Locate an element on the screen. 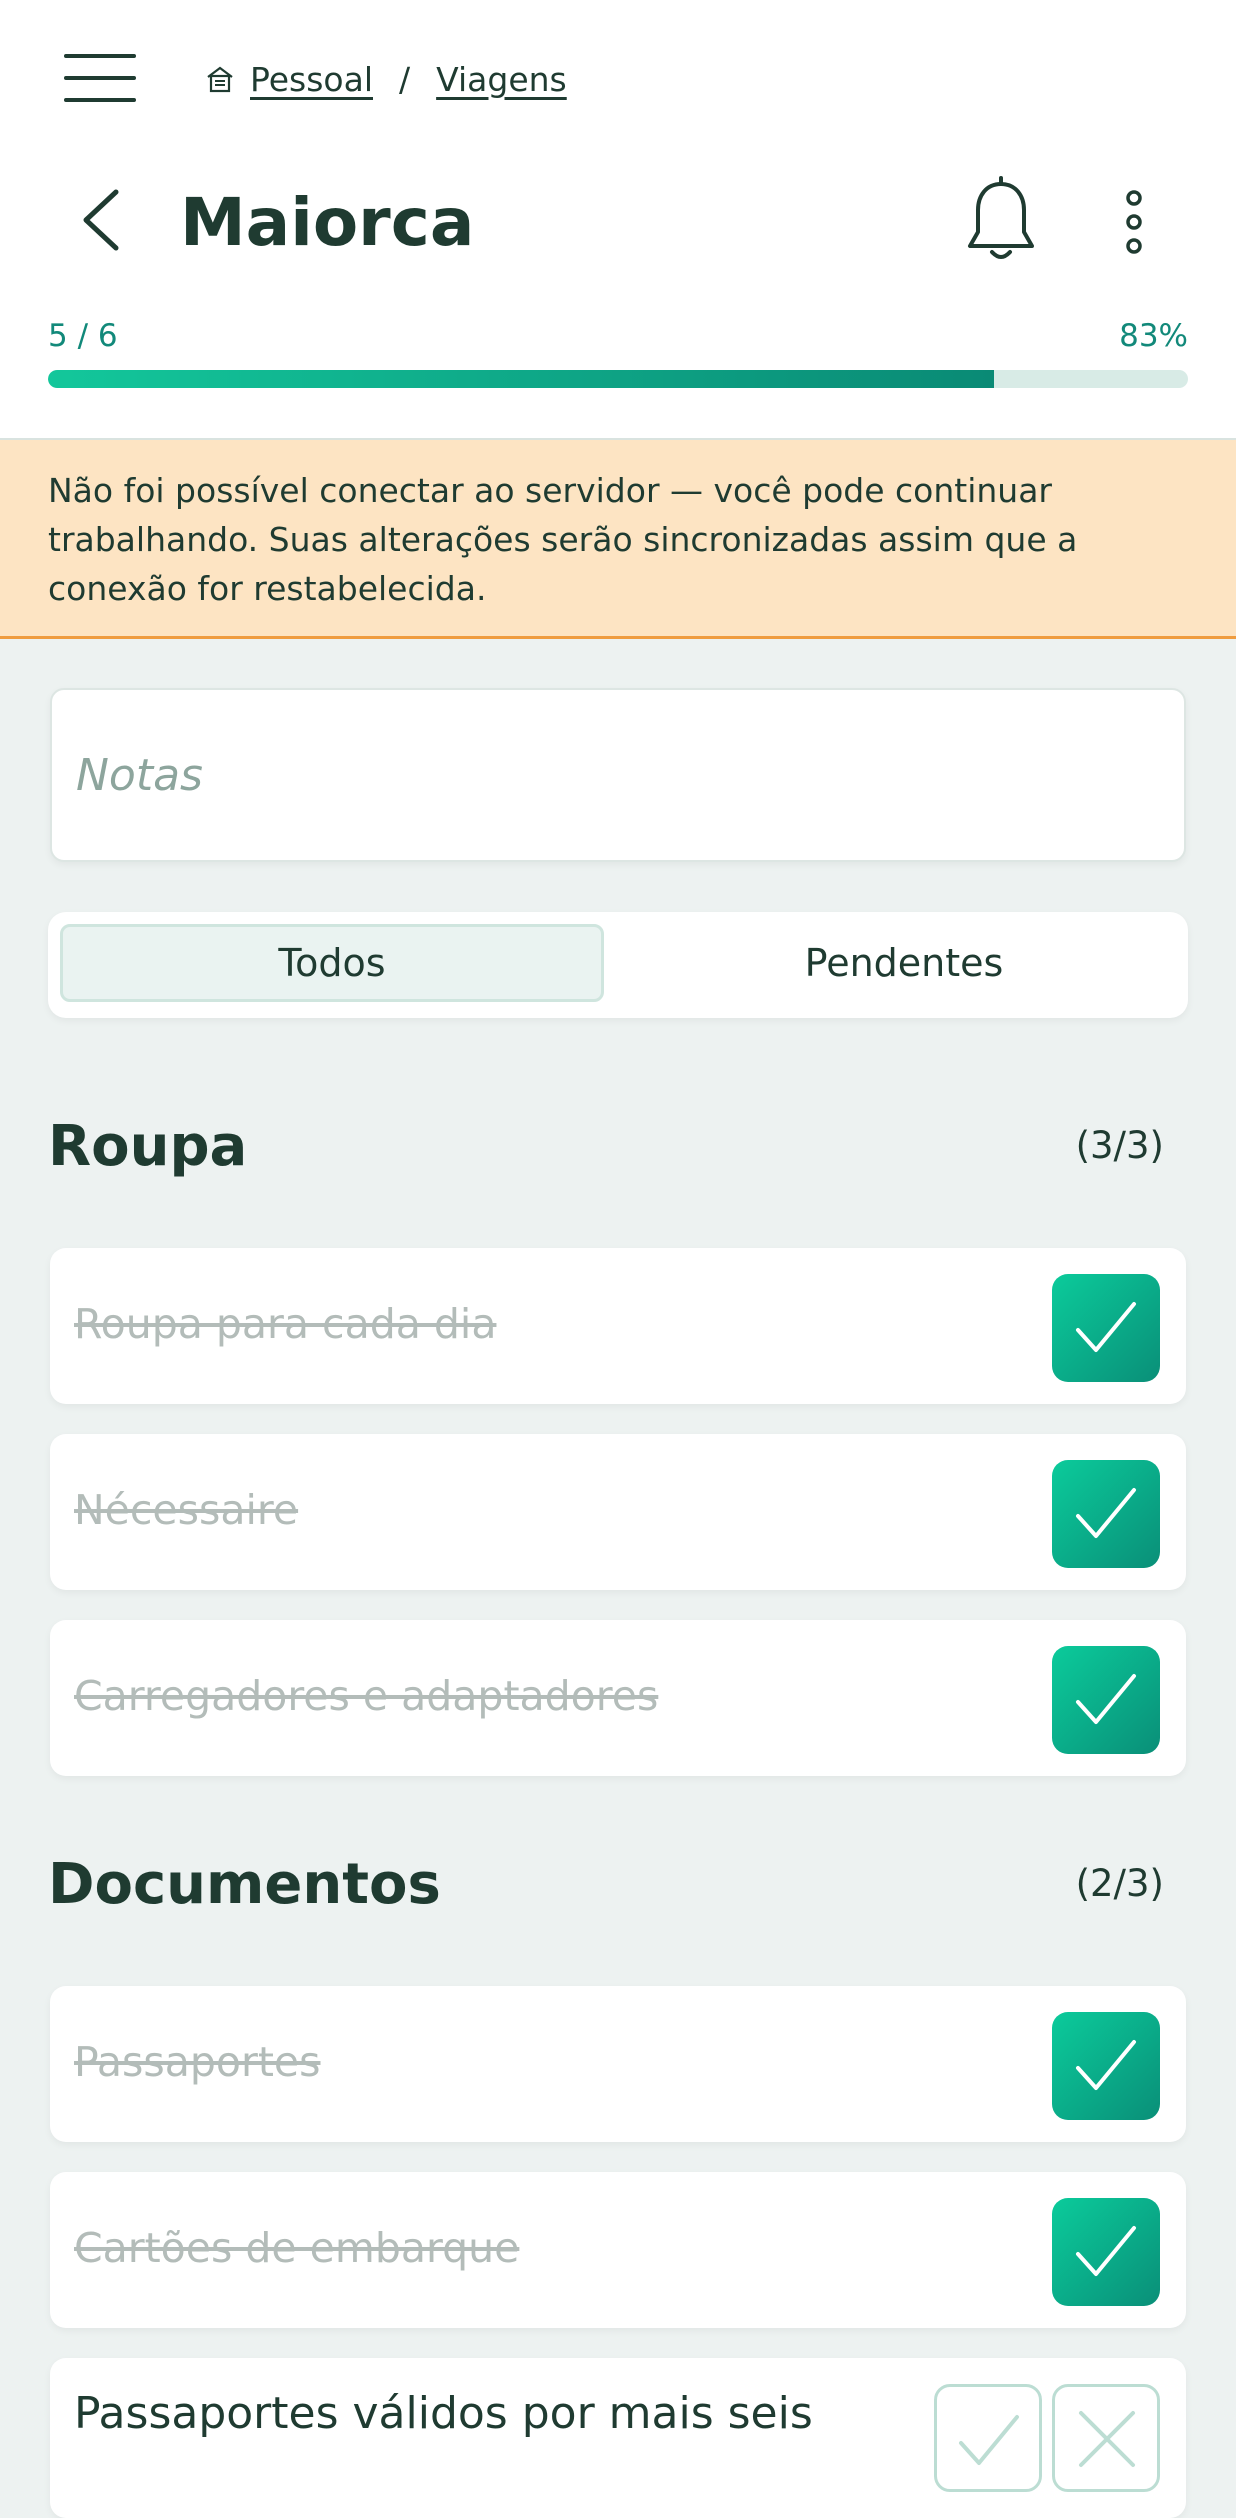 The height and width of the screenshot is (2518, 1236). section-count-roupa: (3/3) is located at coordinates (1119, 1145).